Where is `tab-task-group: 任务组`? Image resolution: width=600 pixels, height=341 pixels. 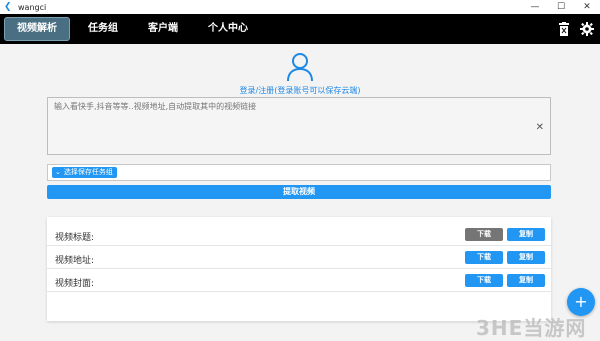 tab-task-group: 任务组 is located at coordinates (103, 29).